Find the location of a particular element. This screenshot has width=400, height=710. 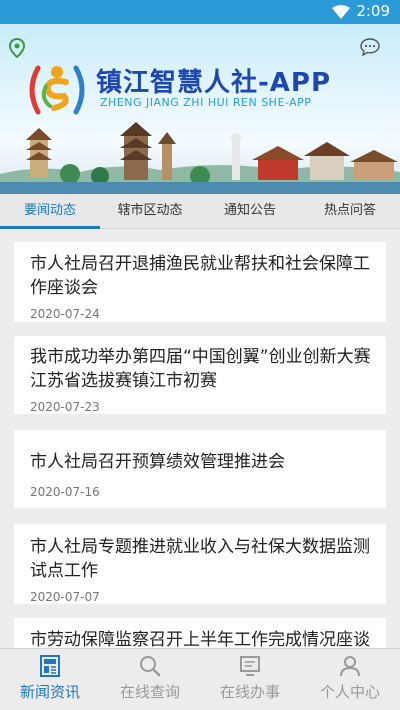

nav-news: 新闻资讯 is located at coordinates (50, 679).